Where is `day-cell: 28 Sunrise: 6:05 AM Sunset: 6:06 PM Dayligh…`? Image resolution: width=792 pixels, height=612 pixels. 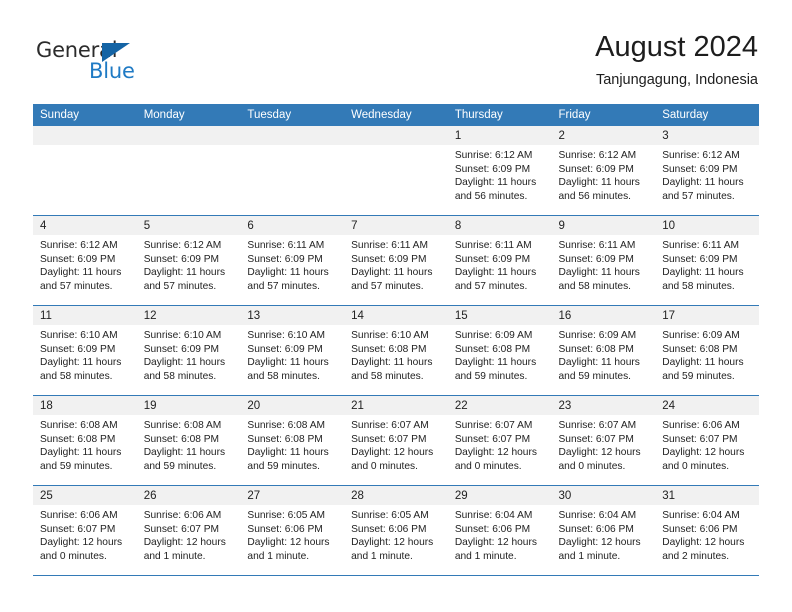
day-cell: 28 Sunrise: 6:05 AM Sunset: 6:06 PM Dayligh… is located at coordinates (396, 530).